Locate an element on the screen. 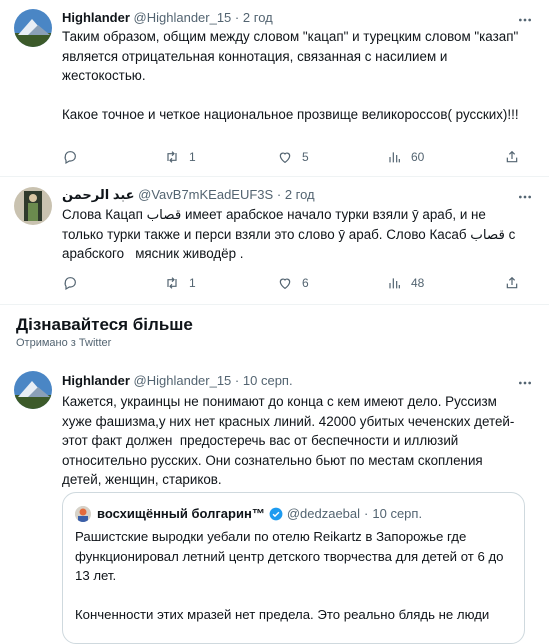  like-count: 5 is located at coordinates (305, 157).